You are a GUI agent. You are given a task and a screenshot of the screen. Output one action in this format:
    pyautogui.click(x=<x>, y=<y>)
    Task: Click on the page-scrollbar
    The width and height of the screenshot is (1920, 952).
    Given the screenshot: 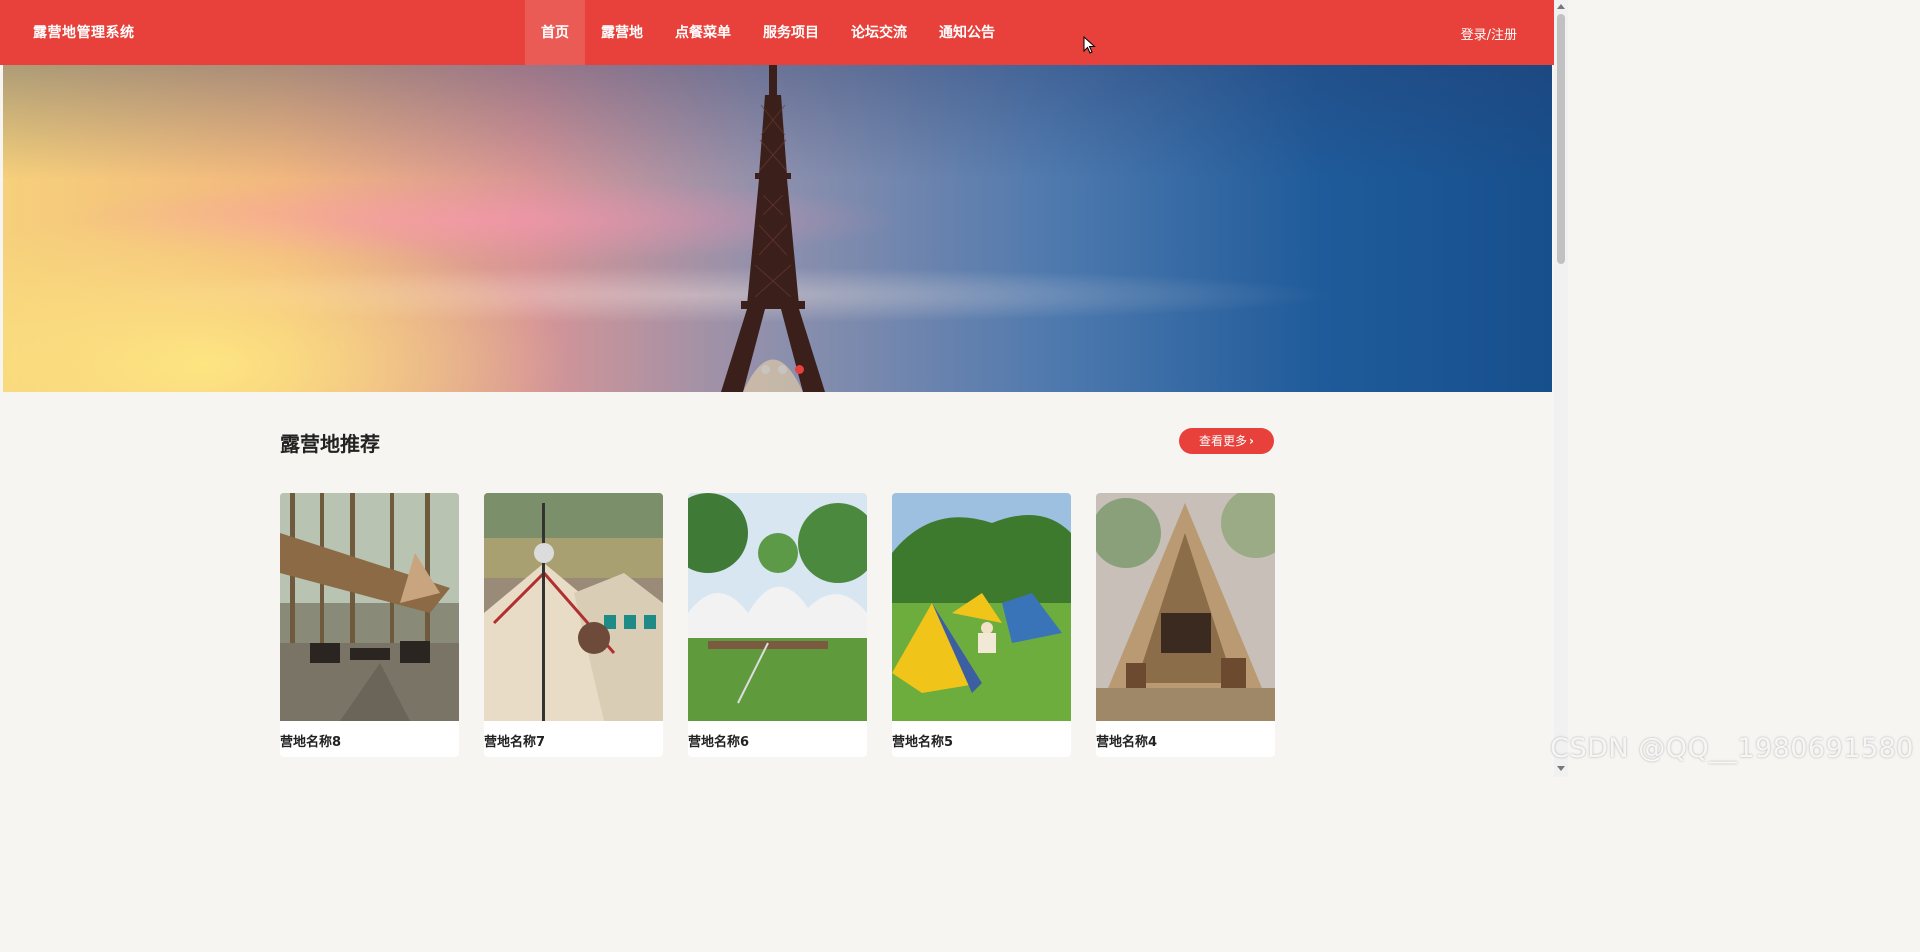 What is the action you would take?
    pyautogui.click(x=1561, y=388)
    